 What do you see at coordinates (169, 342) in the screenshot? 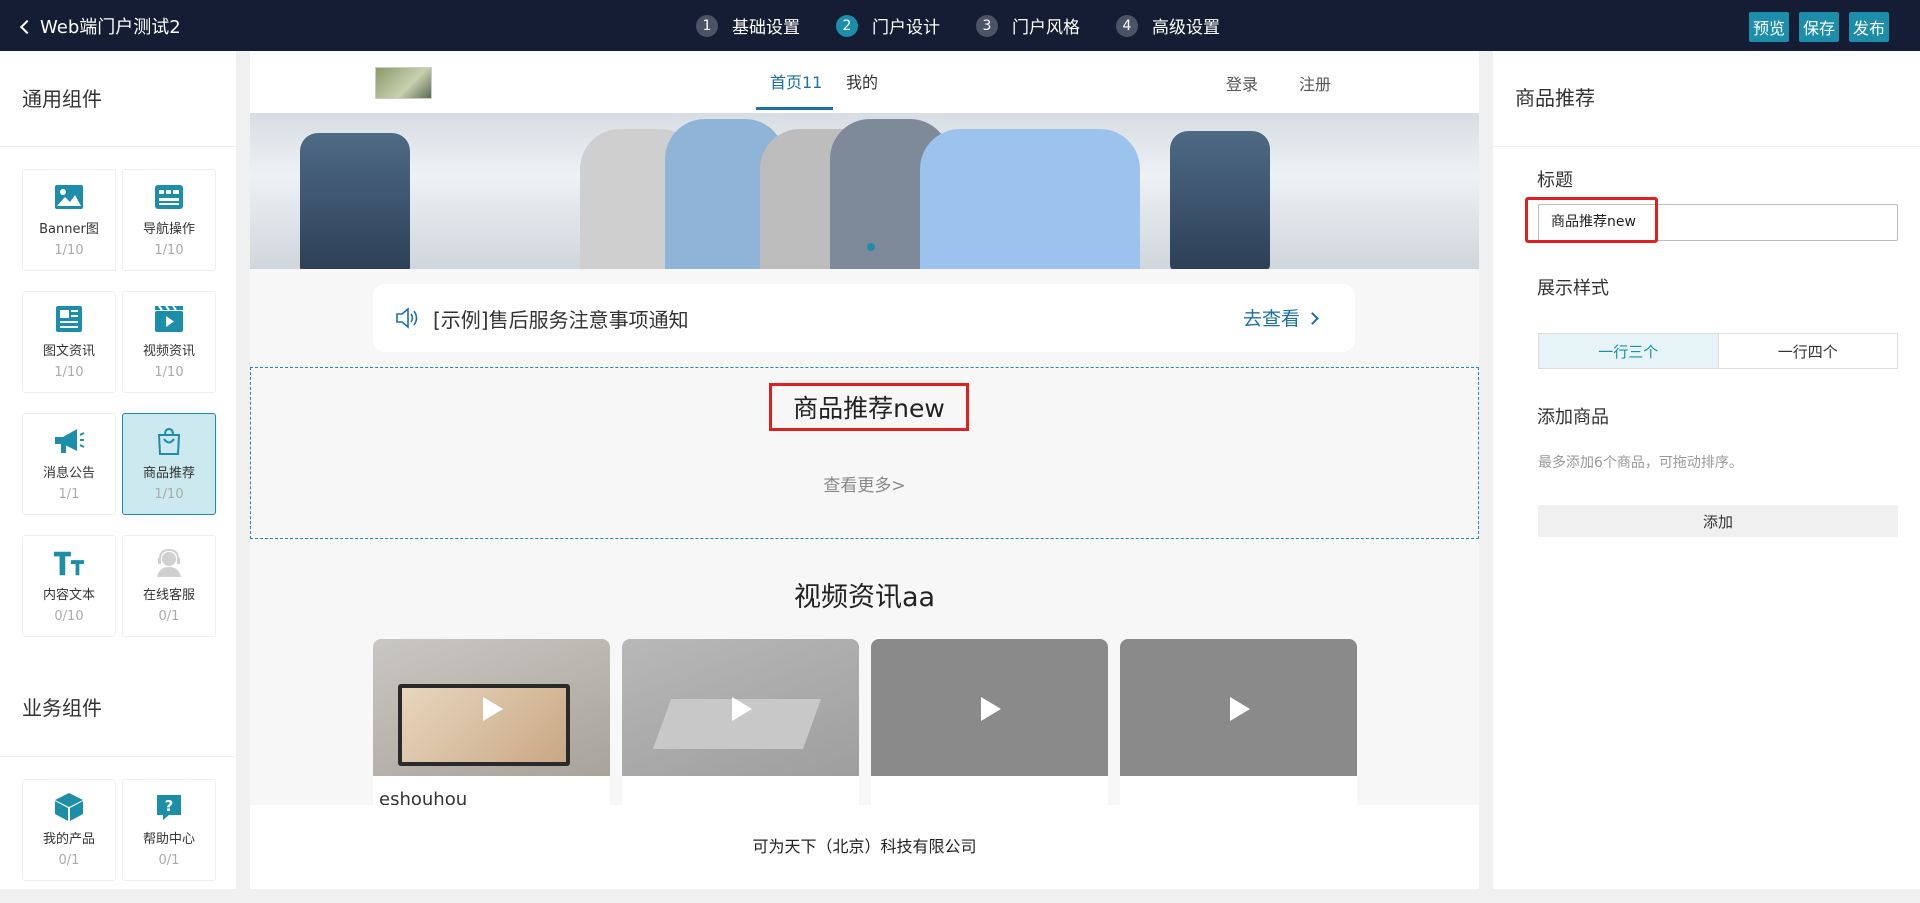
I see `component-video: 视频资讯 1/10` at bounding box center [169, 342].